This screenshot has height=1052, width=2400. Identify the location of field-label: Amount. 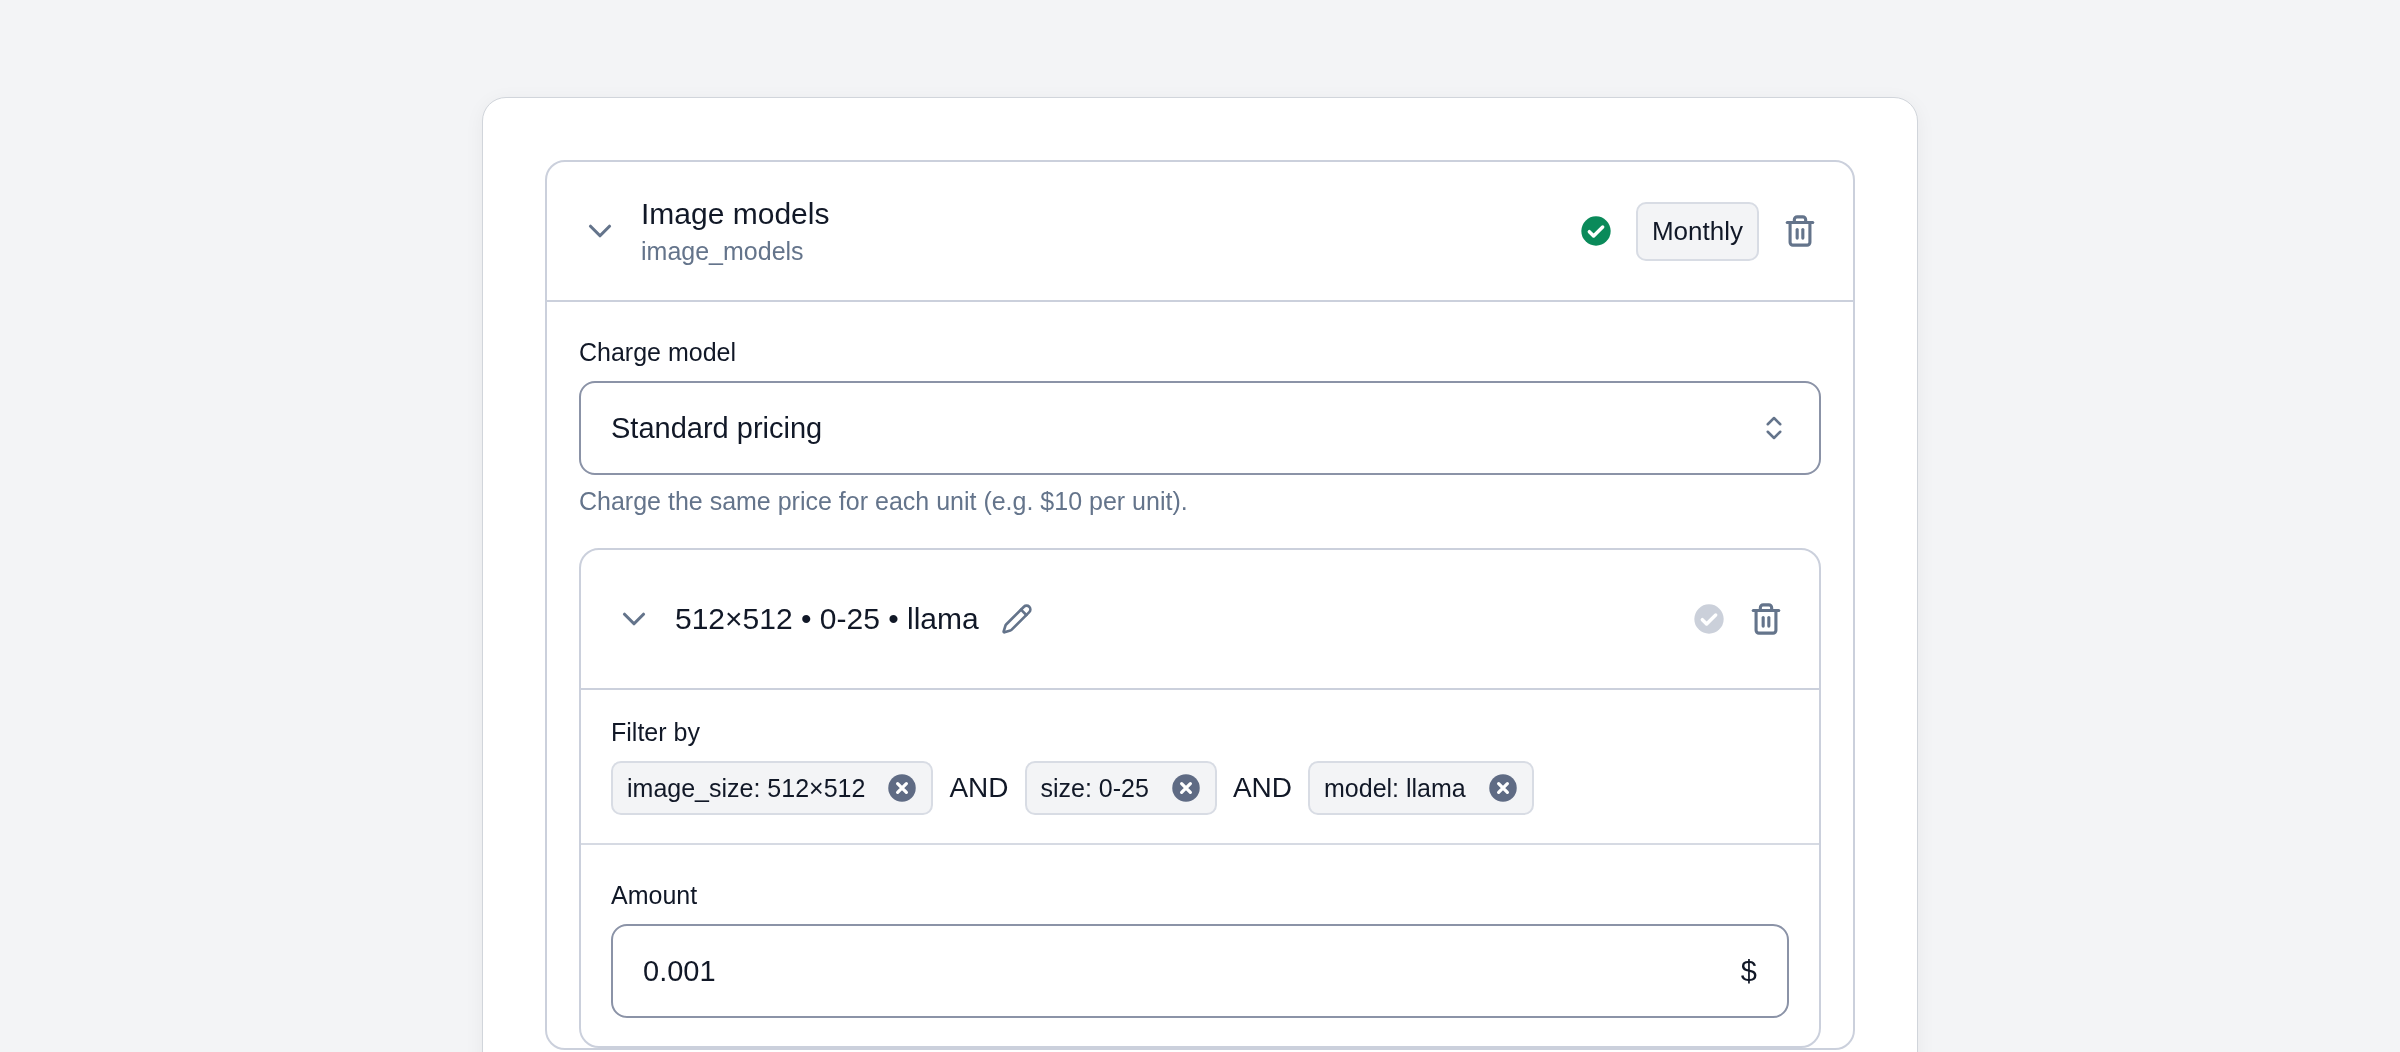
(655, 895).